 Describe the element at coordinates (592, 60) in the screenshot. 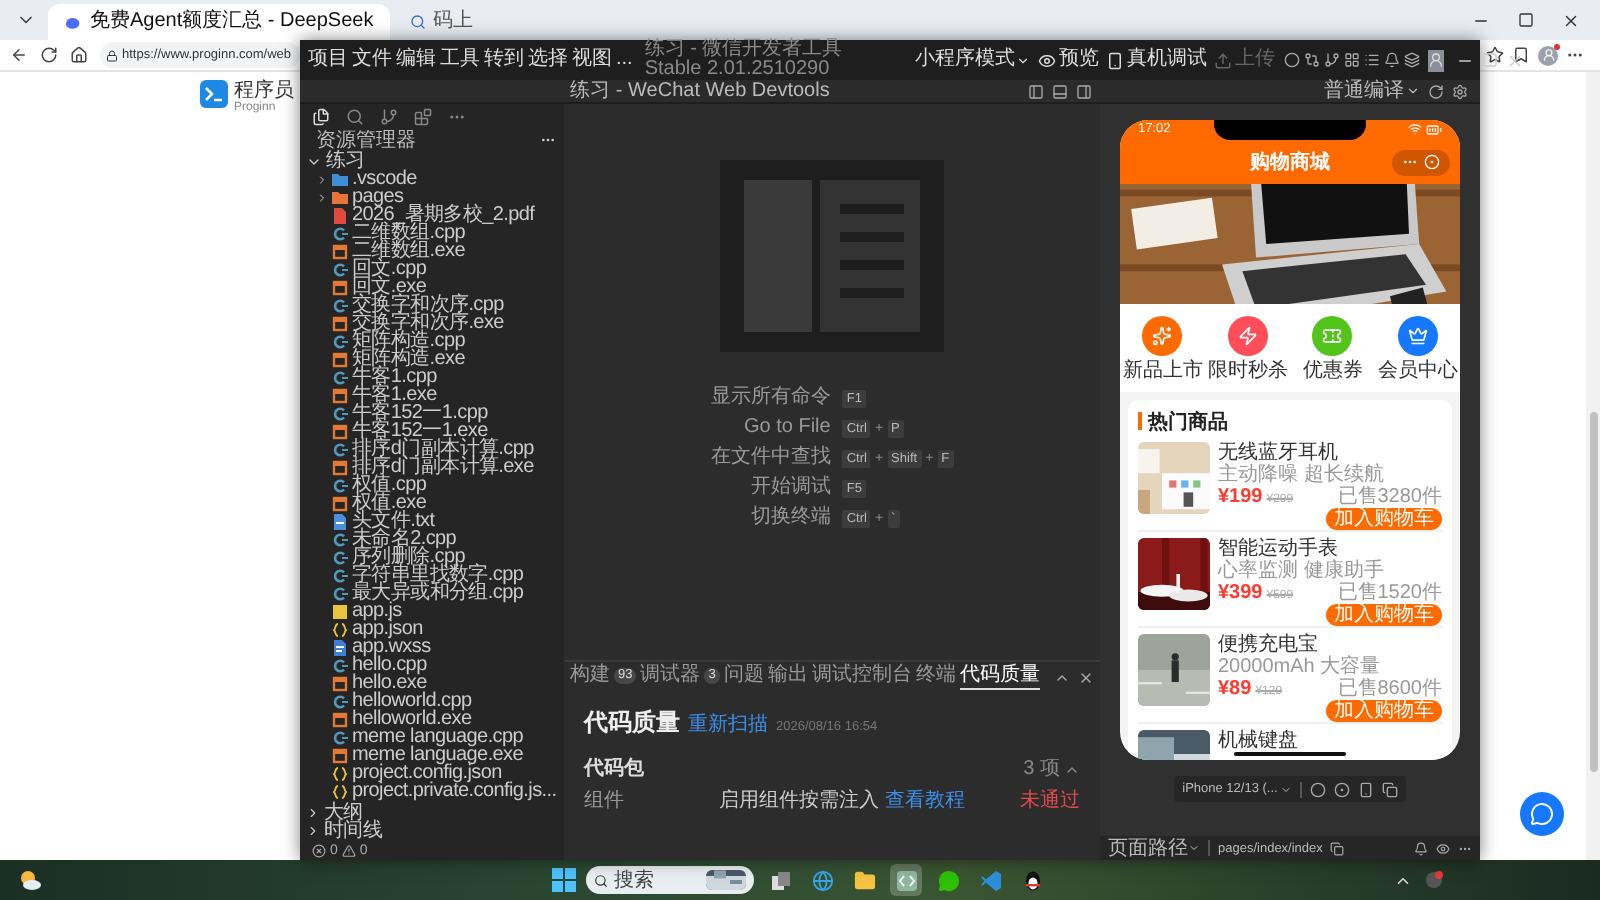

I see `menu-item: 视图` at that location.